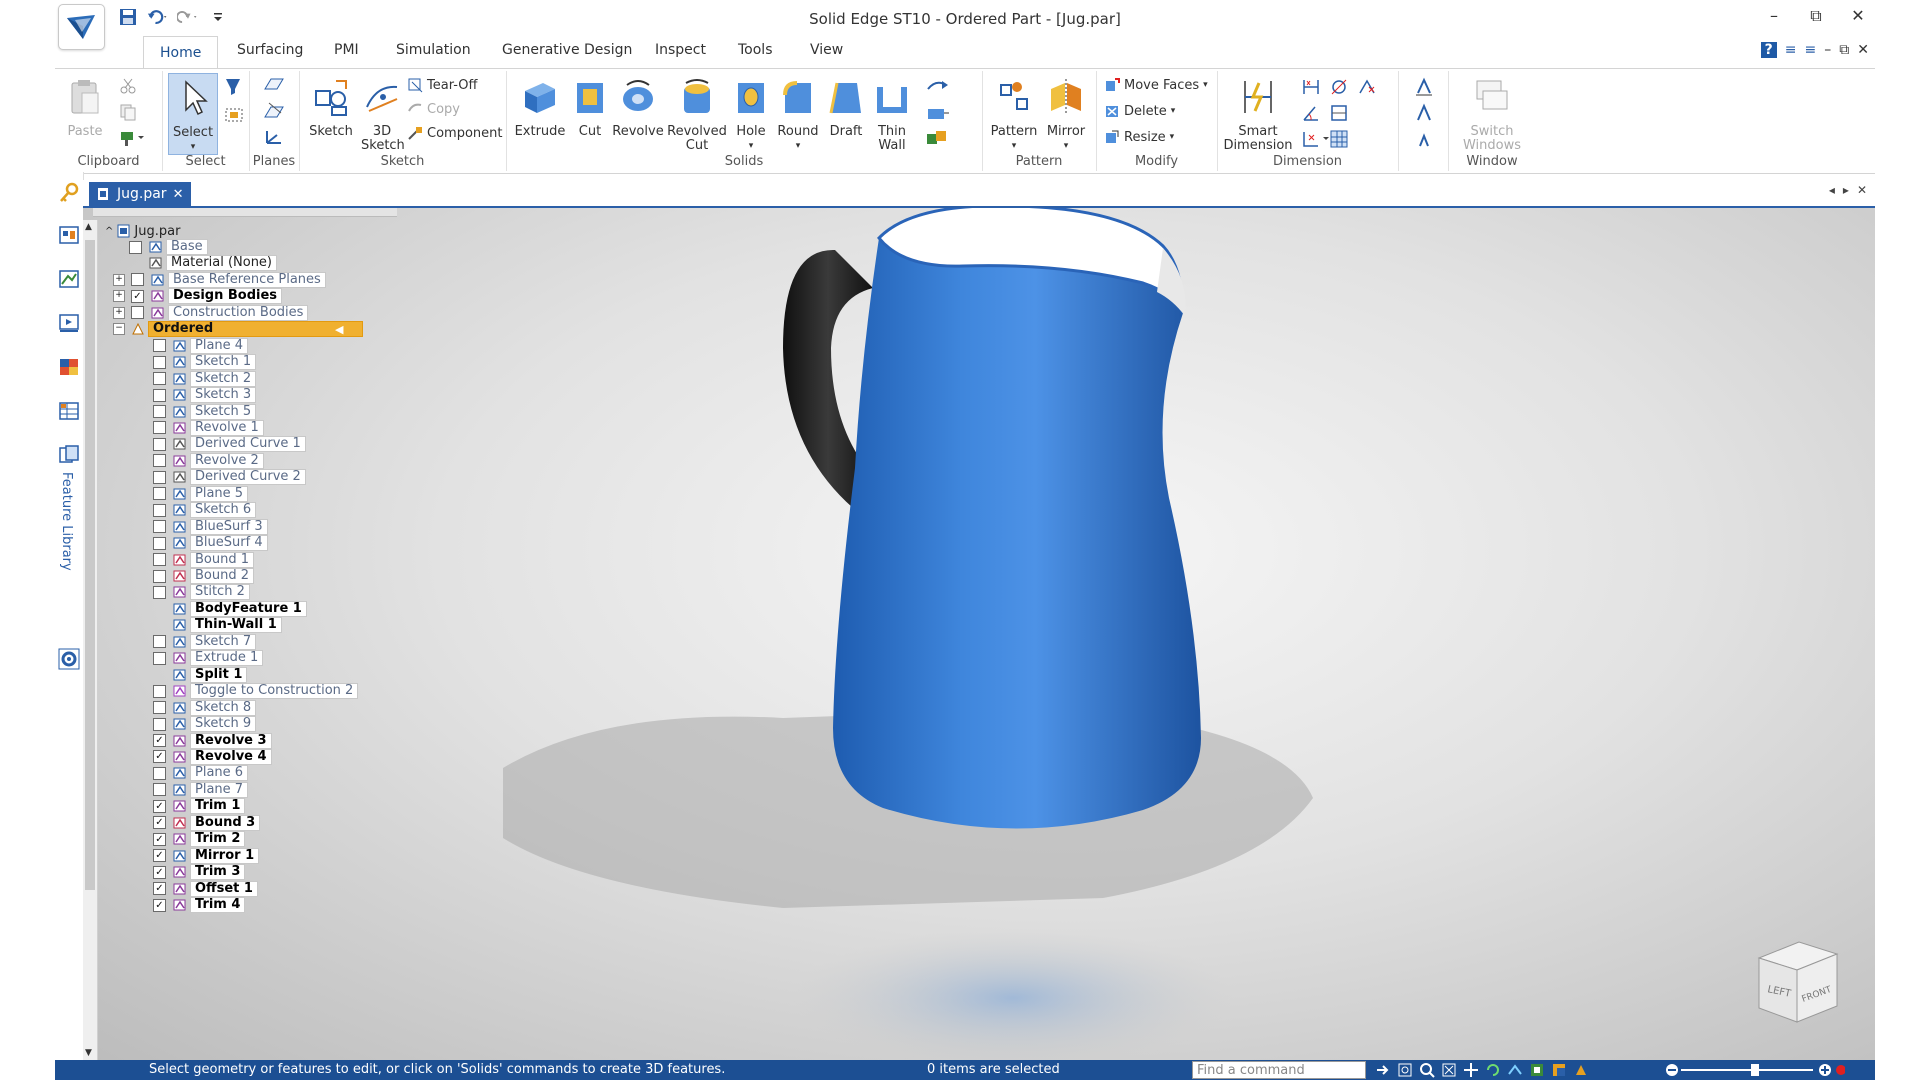 The width and height of the screenshot is (1920, 1080). Describe the element at coordinates (178, 194) in the screenshot. I see `close-tab-icon: ✕` at that location.